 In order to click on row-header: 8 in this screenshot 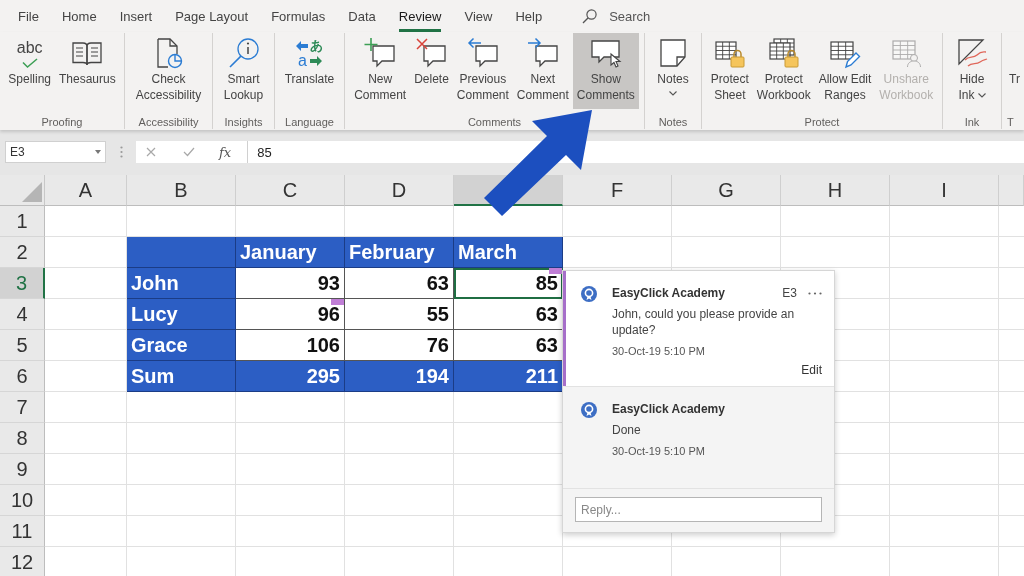, I will do `click(22, 438)`.